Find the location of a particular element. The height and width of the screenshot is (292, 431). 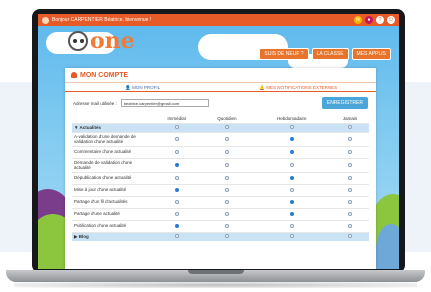

group-row: ▼ Actualités is located at coordinates (220, 127).